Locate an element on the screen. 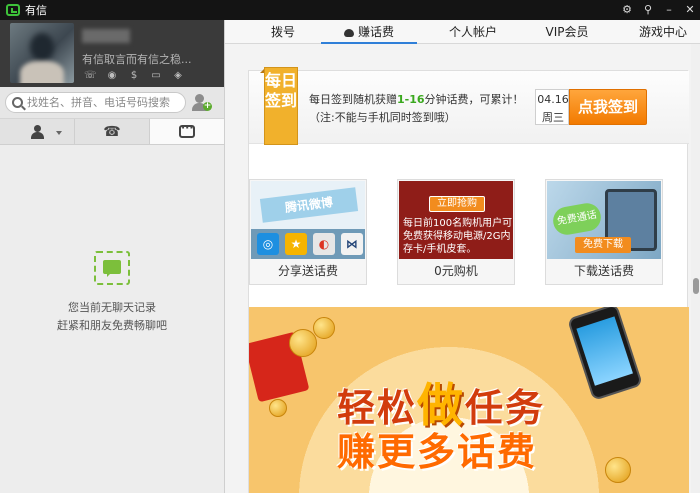 The height and width of the screenshot is (493, 700). empty-chat-icon is located at coordinates (112, 268).